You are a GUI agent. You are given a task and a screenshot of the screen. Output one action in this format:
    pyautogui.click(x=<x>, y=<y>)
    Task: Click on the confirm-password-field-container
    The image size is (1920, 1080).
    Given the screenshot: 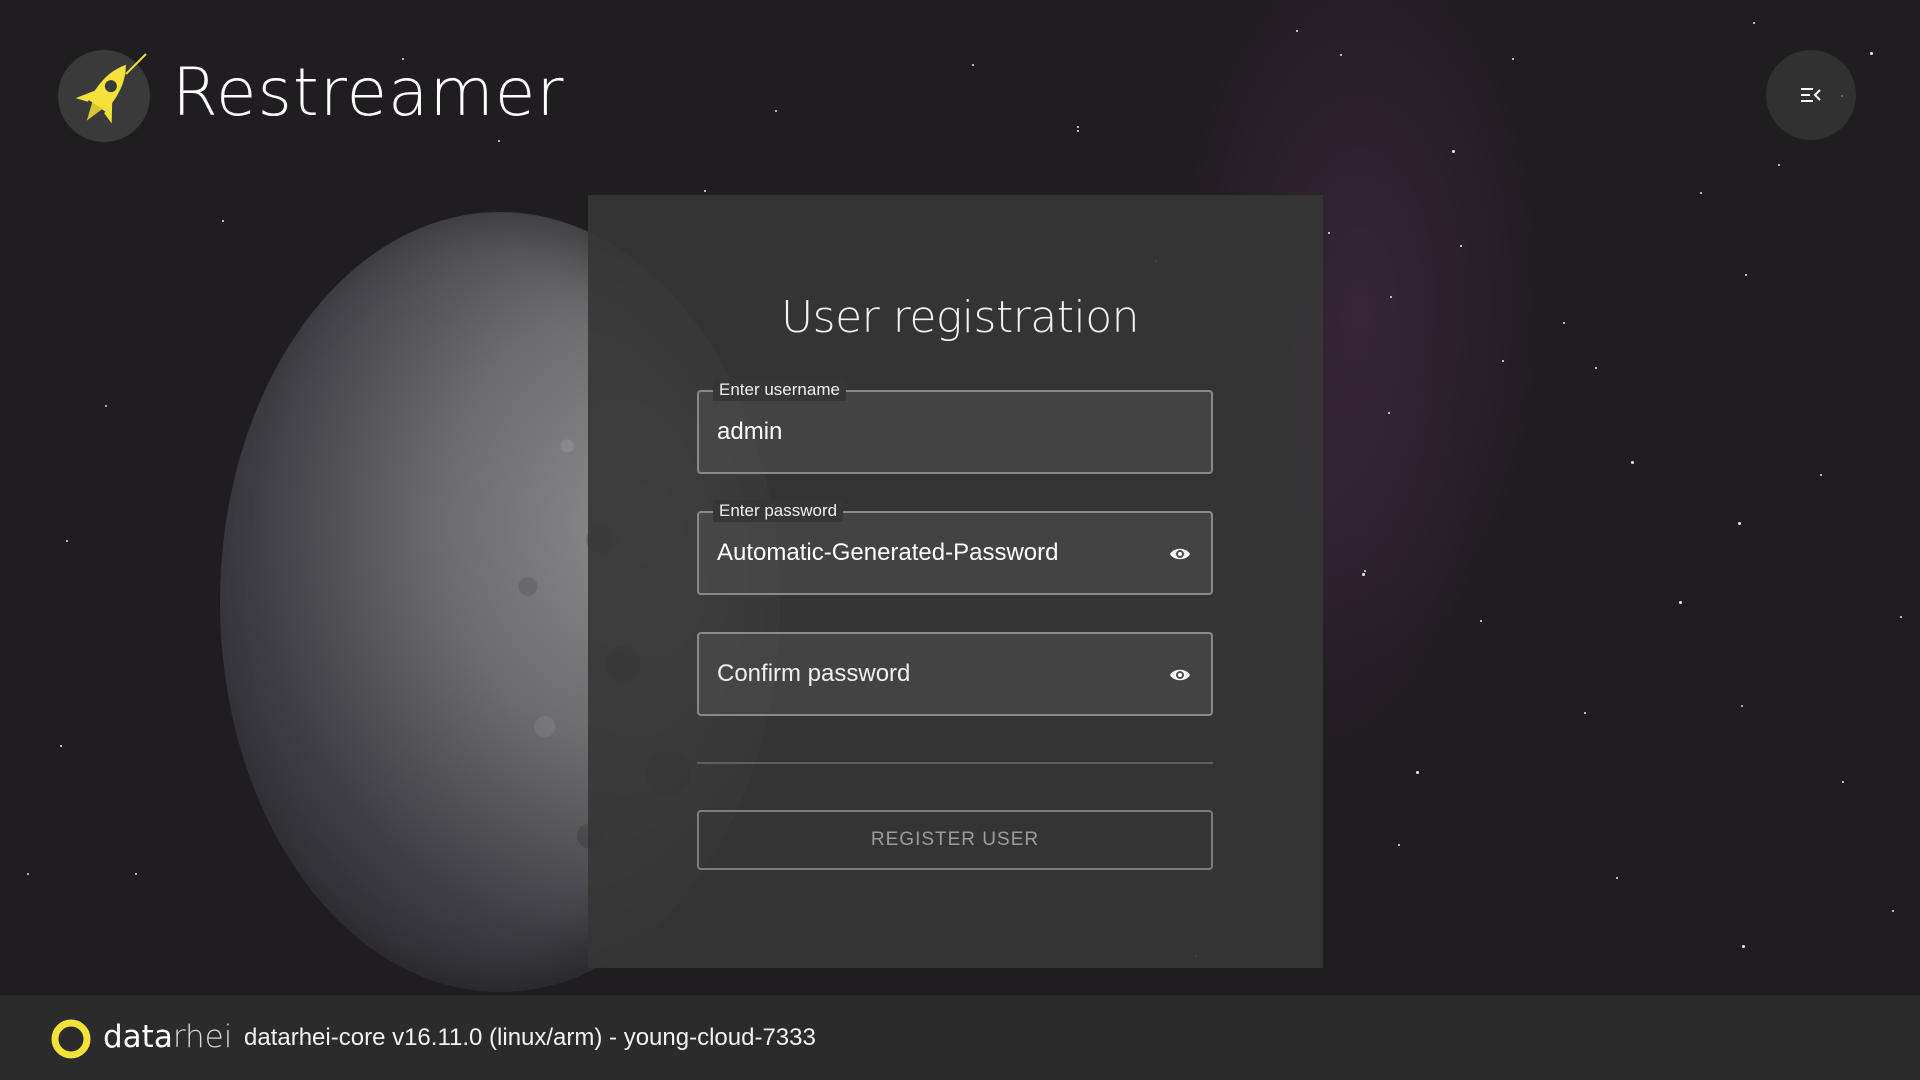 What is the action you would take?
    pyautogui.click(x=955, y=674)
    